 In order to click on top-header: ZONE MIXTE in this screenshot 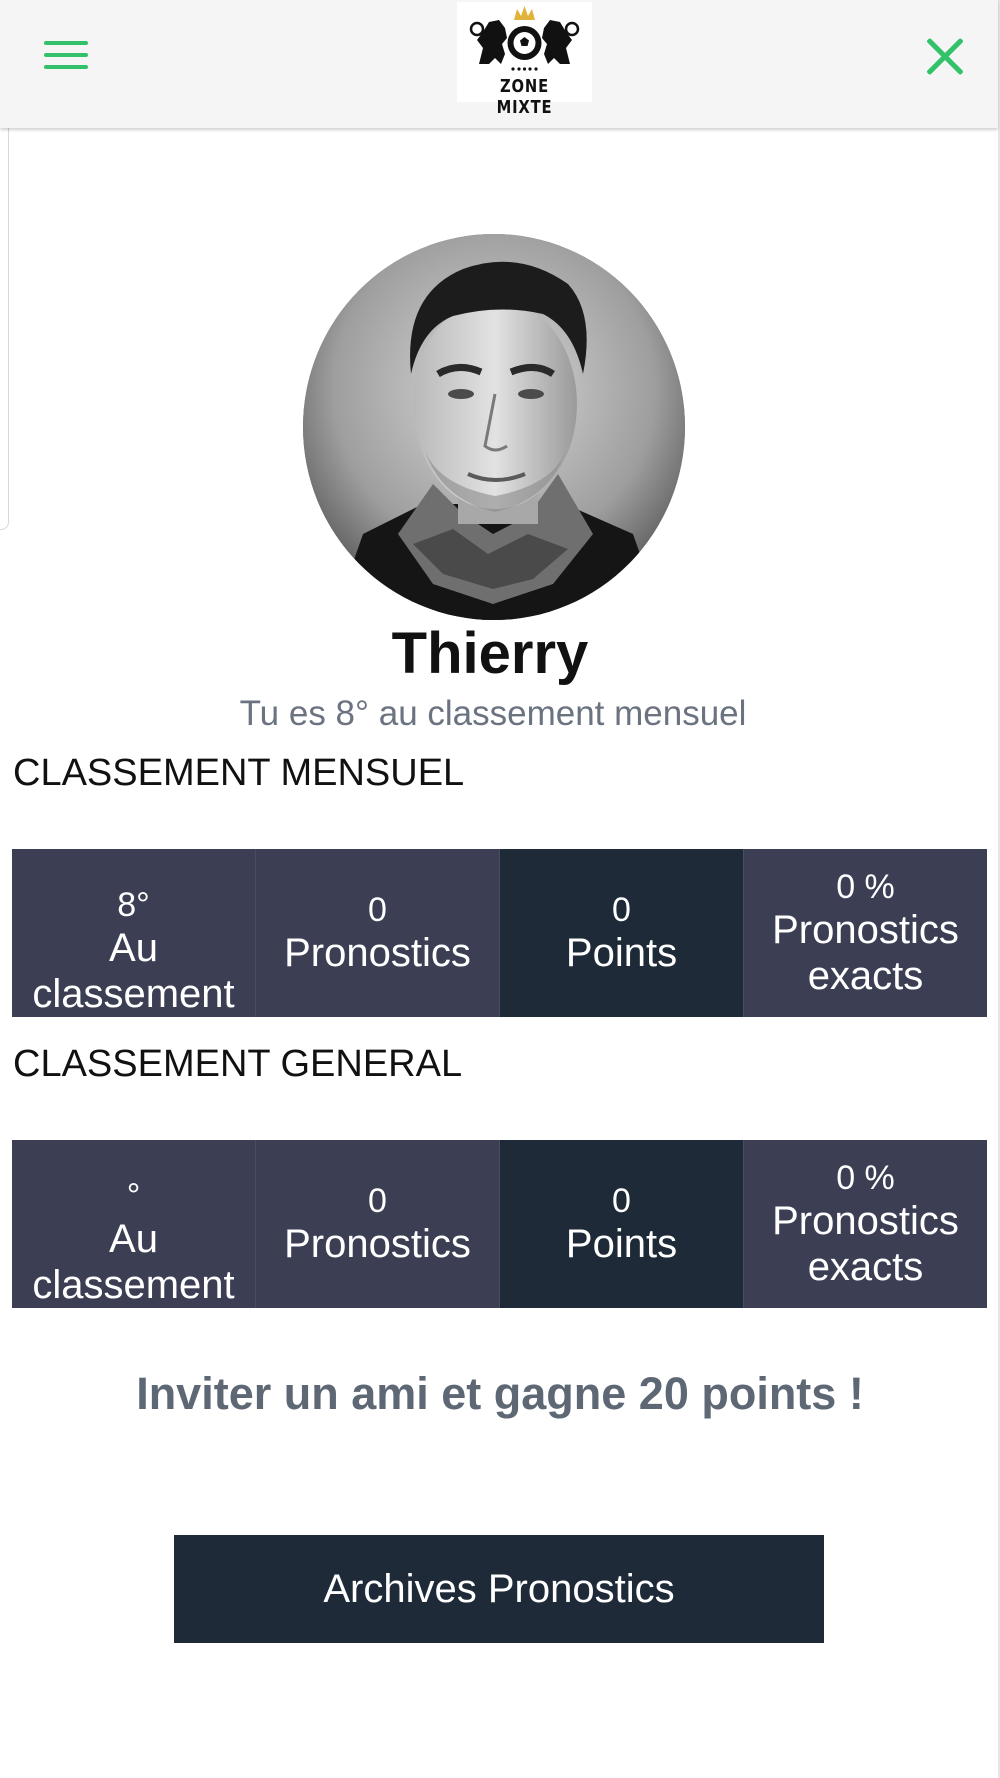, I will do `click(499, 64)`.